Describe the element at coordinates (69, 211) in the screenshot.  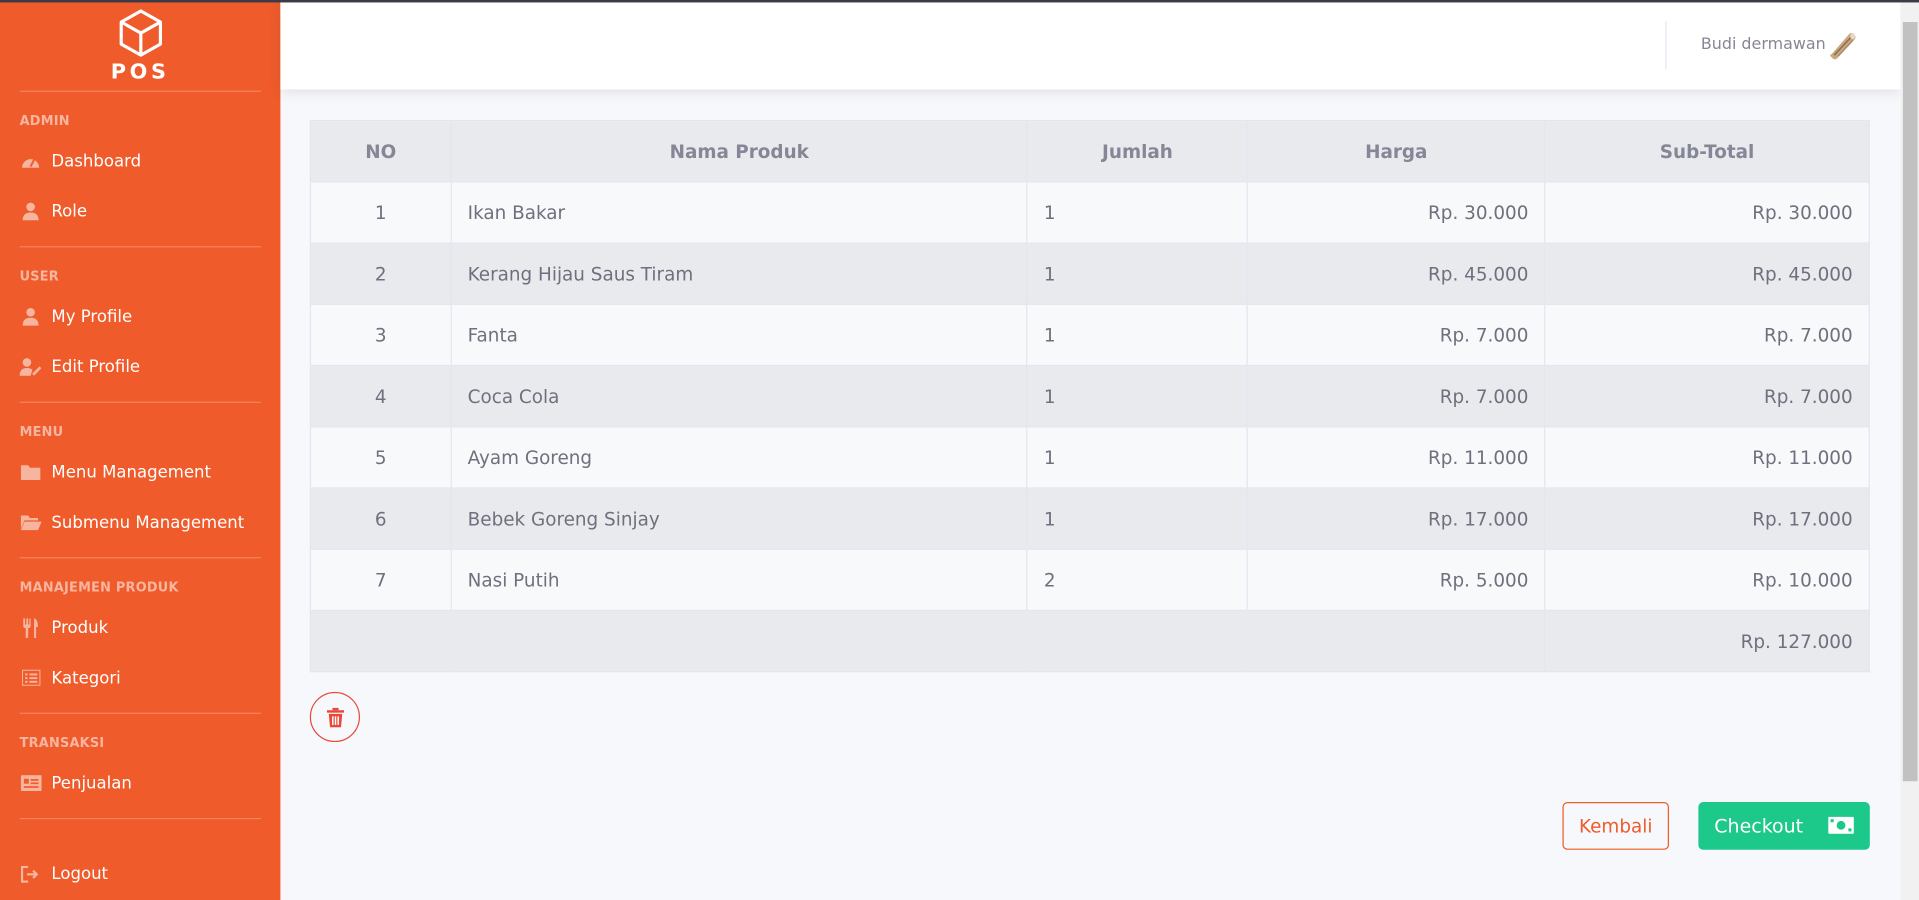
I see `sidebar-item-label: Role` at that location.